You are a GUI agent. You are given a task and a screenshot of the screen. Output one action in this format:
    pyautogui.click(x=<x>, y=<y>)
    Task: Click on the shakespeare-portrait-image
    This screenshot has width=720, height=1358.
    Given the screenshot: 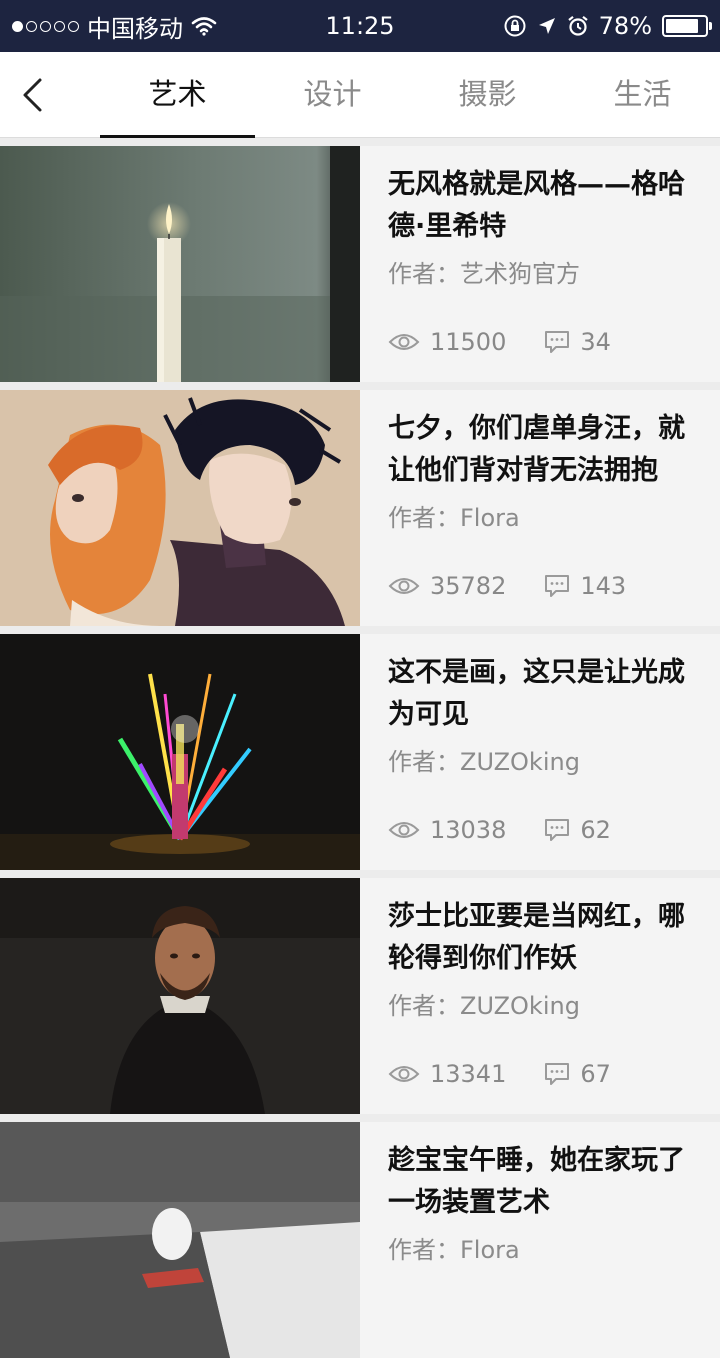 What is the action you would take?
    pyautogui.click(x=180, y=996)
    